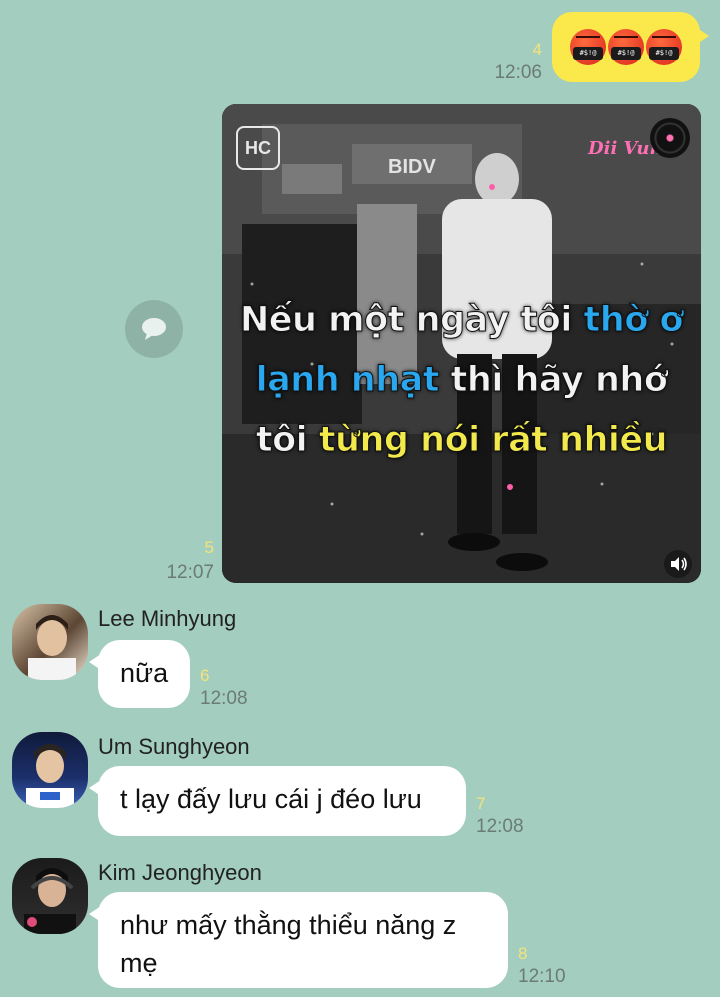 This screenshot has width=720, height=997. Describe the element at coordinates (180, 872) in the screenshot. I see `sender-name: Kim Jeonghyeon` at that location.